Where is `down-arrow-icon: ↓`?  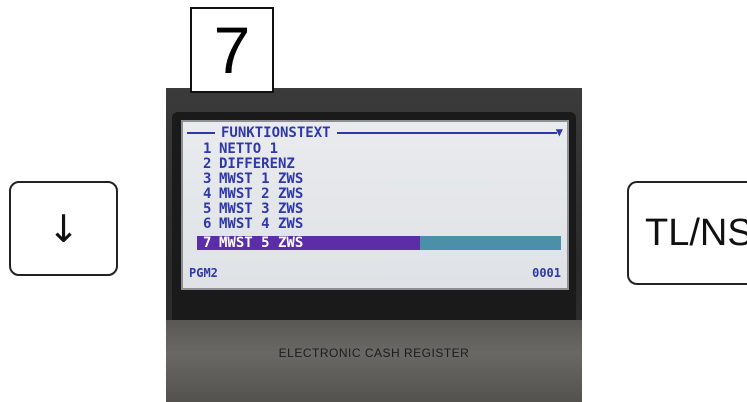
down-arrow-icon: ↓ is located at coordinates (63, 228).